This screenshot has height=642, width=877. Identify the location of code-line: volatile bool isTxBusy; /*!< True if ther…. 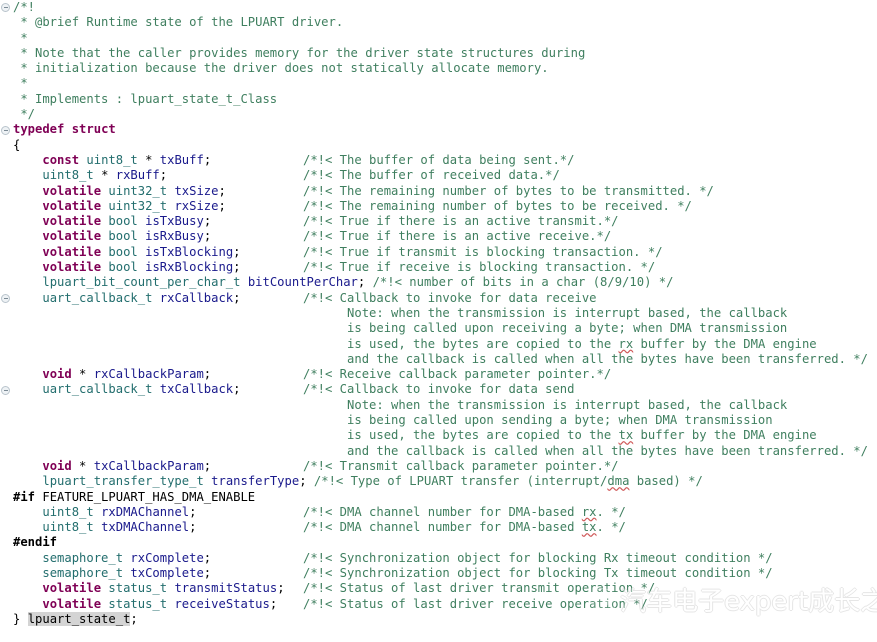
(438, 221).